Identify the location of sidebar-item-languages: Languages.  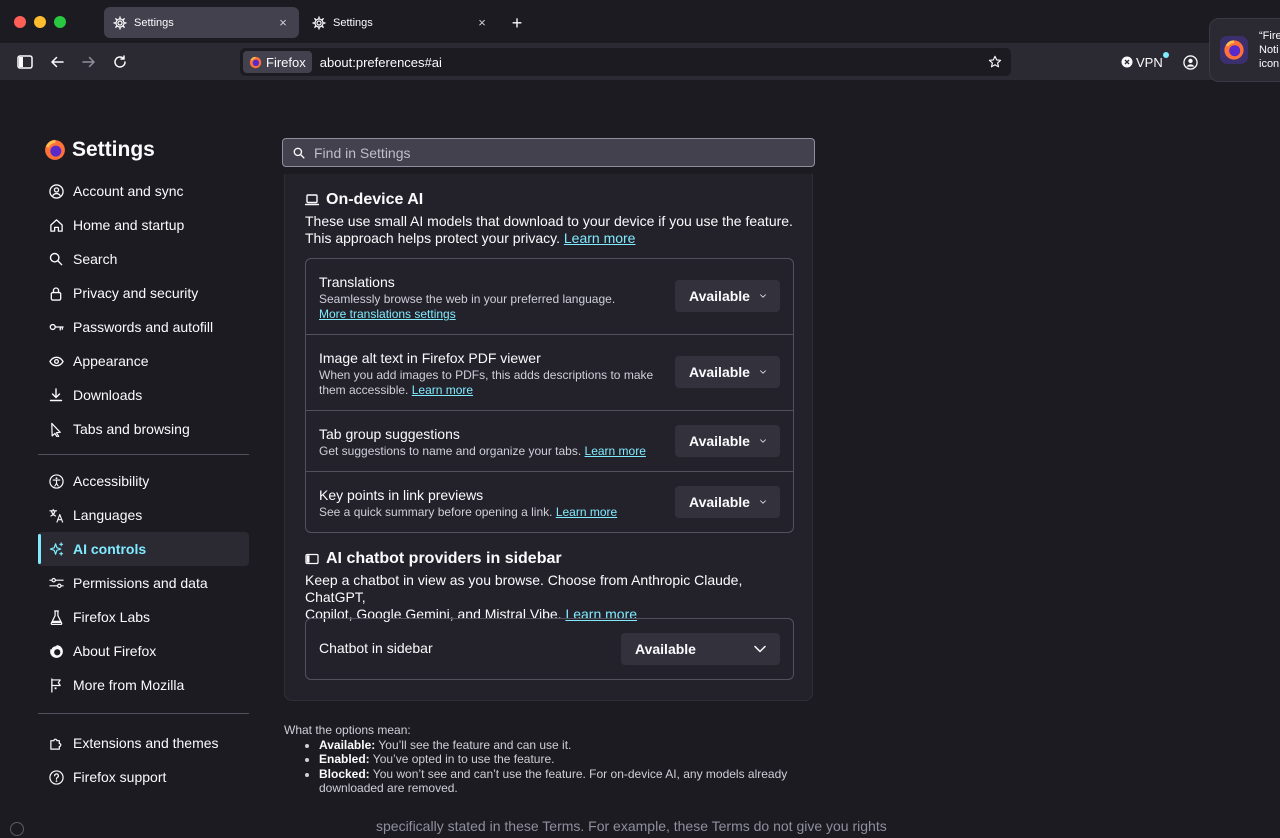
(143, 515).